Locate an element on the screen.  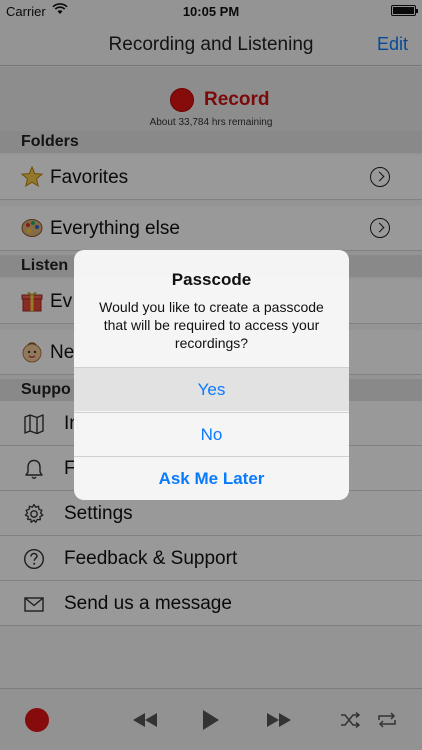
ask-me-later-button: Ask Me Later is located at coordinates (211, 478).